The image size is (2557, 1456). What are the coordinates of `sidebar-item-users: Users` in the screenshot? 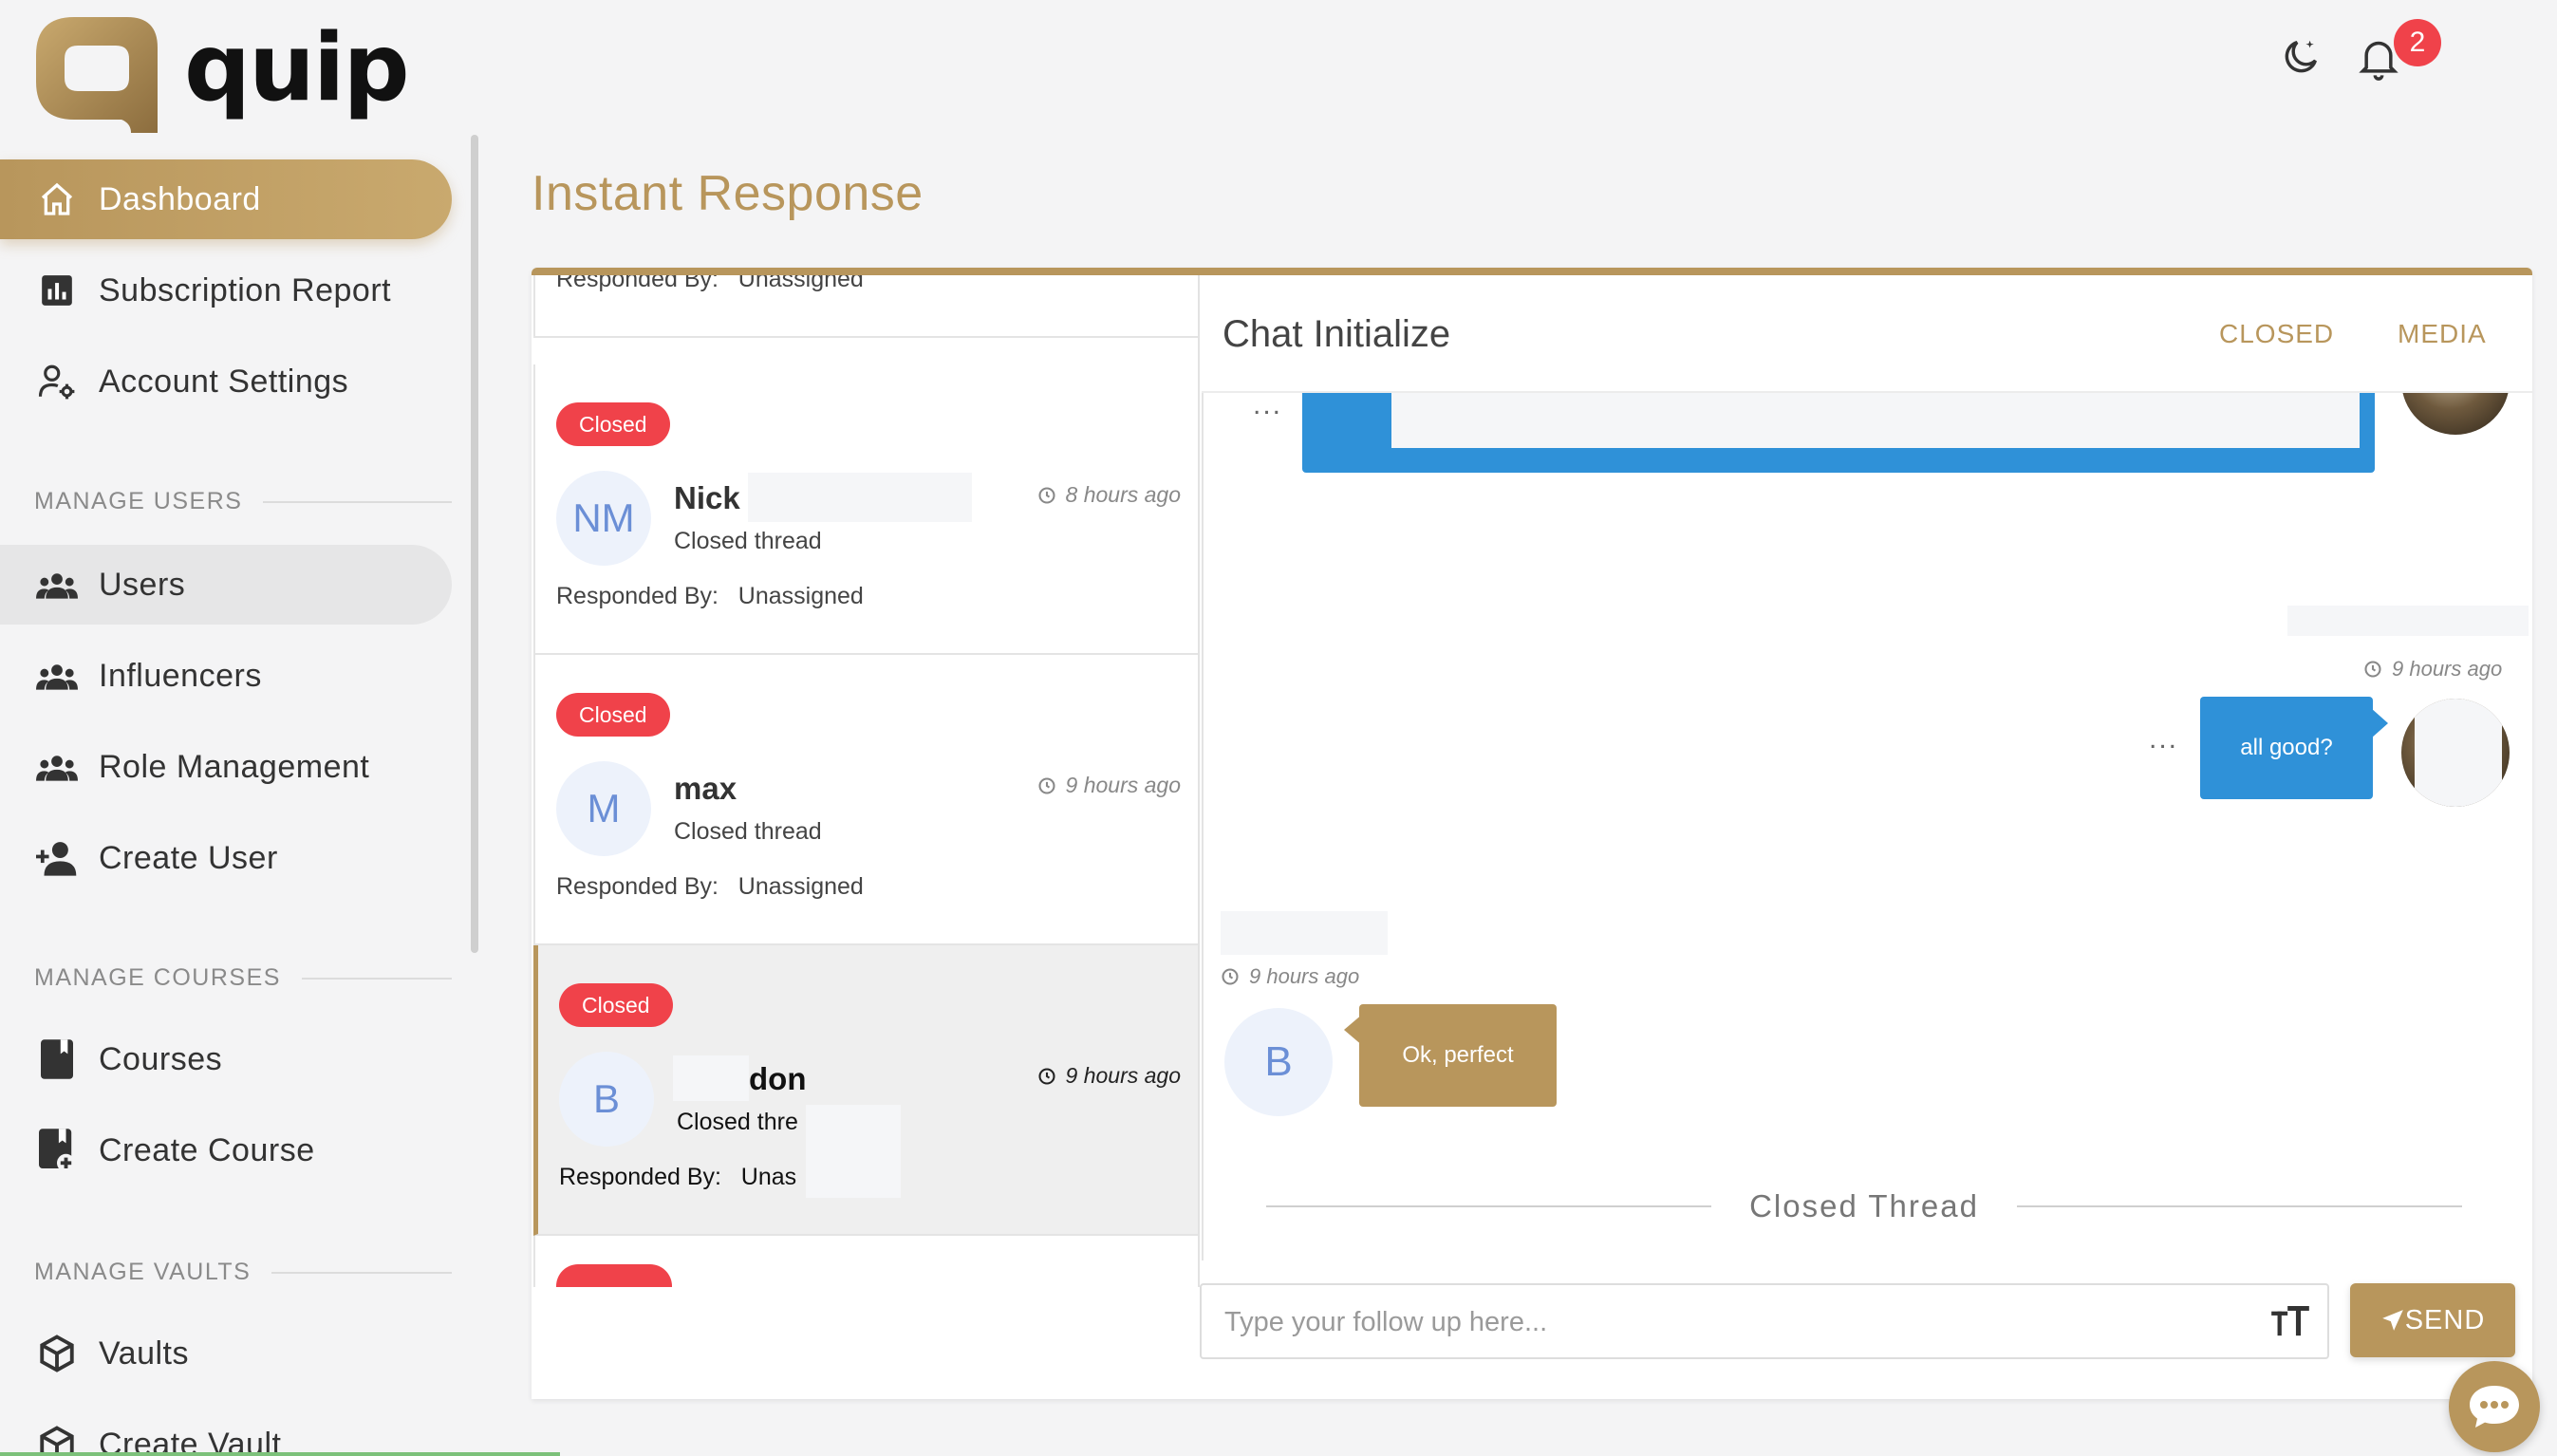 It's located at (226, 585).